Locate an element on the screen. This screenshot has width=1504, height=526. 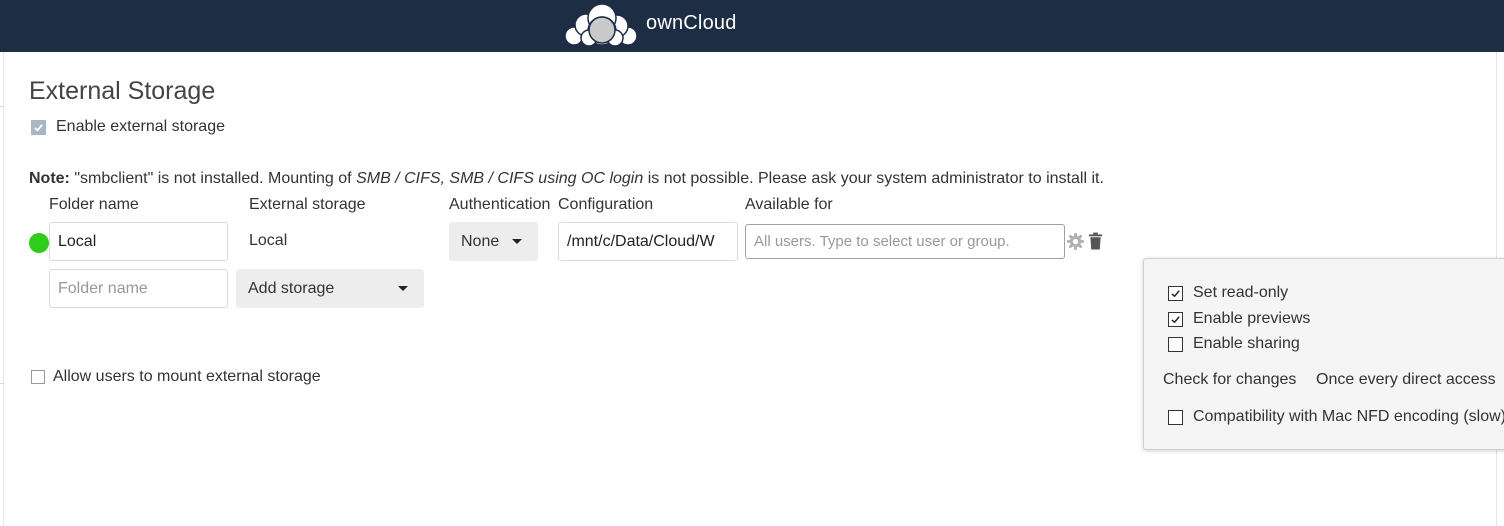
set-read-only-checkbox is located at coordinates (1175, 293).